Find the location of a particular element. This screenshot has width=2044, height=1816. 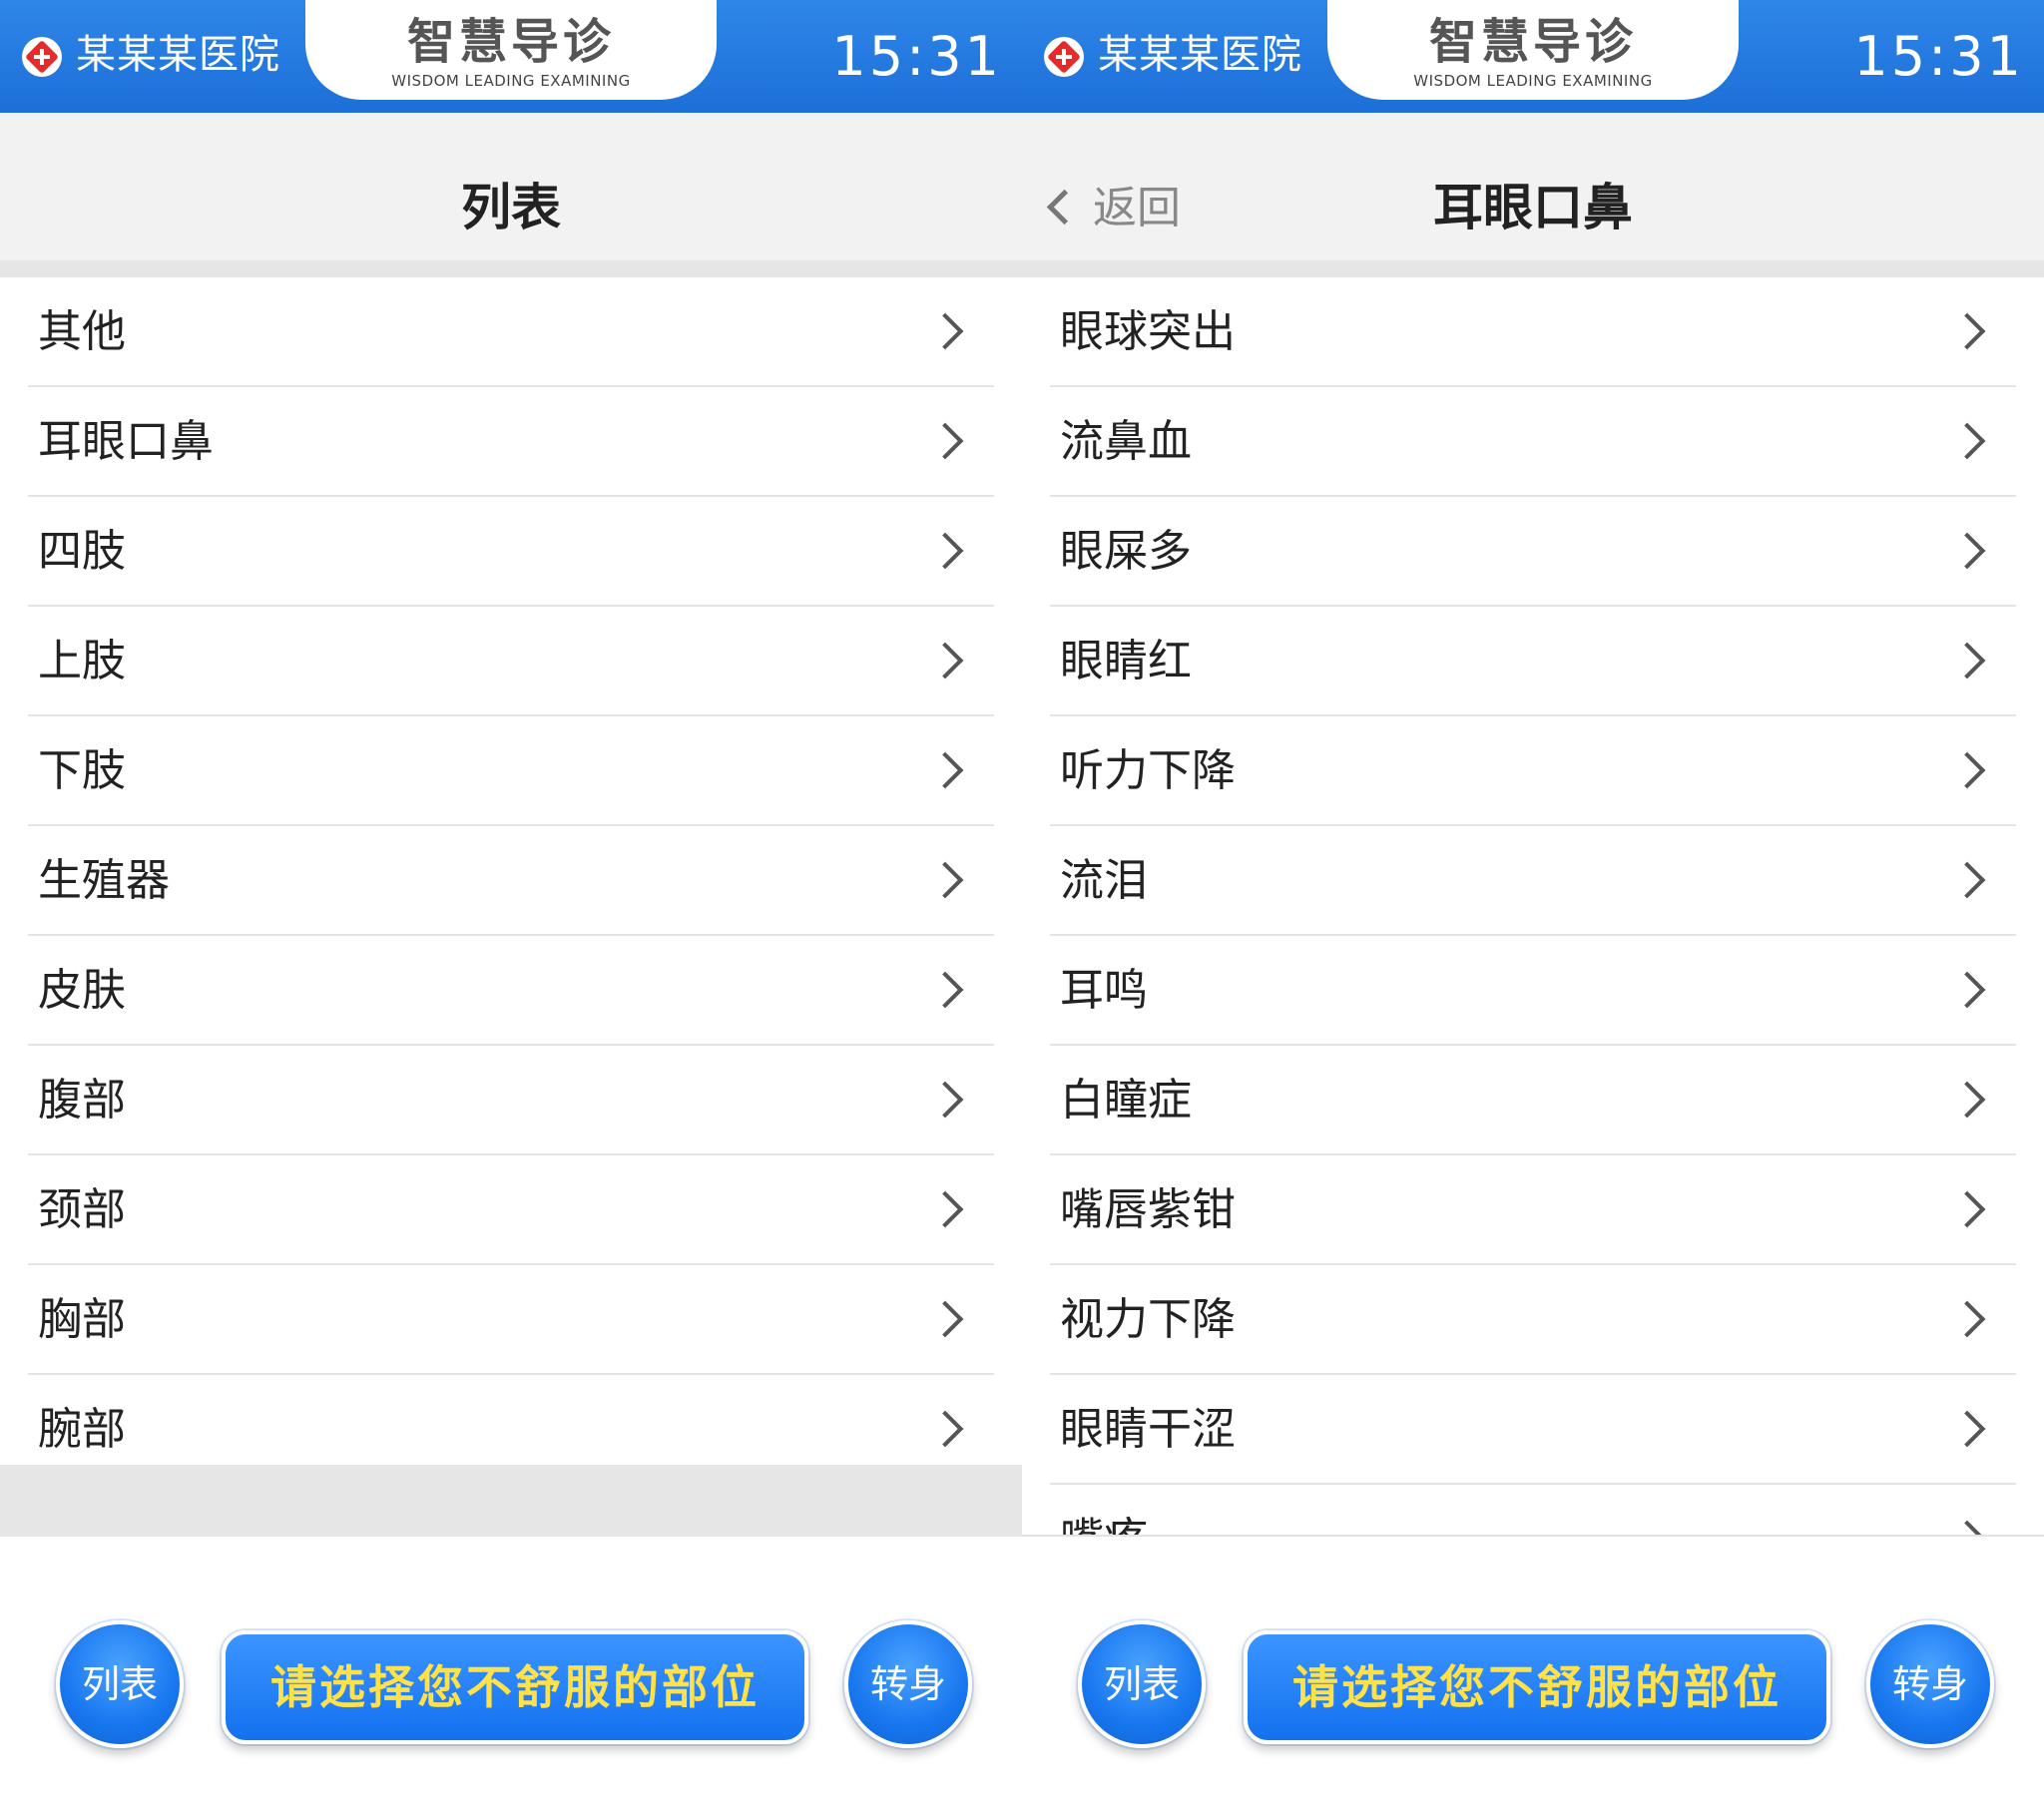

list-item: 上肢 is located at coordinates (511, 661).